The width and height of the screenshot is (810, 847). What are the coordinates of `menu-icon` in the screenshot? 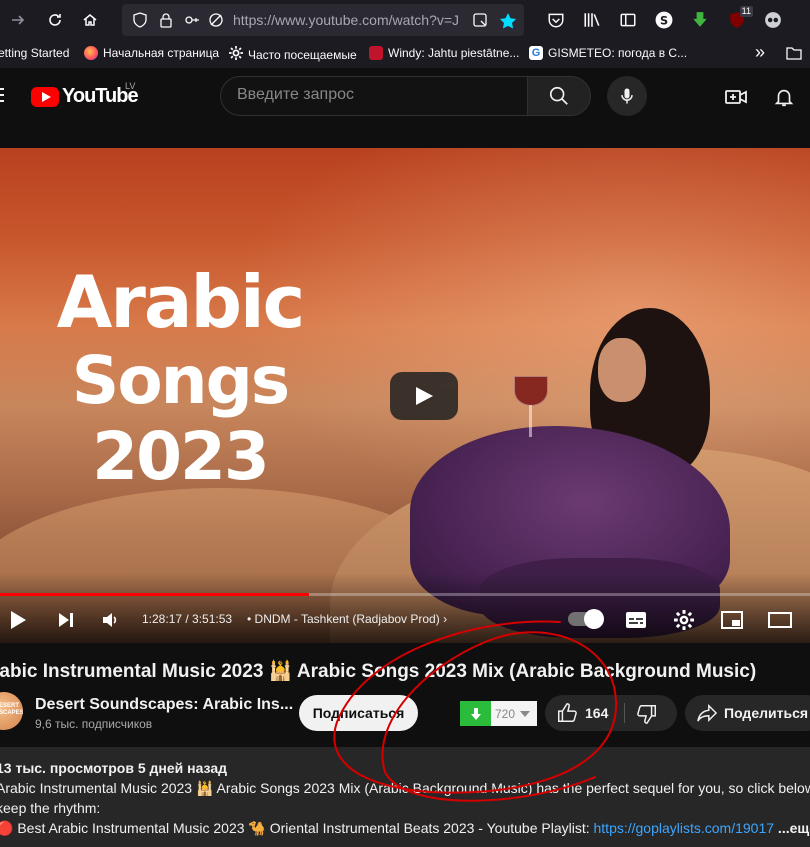 It's located at (2, 95).